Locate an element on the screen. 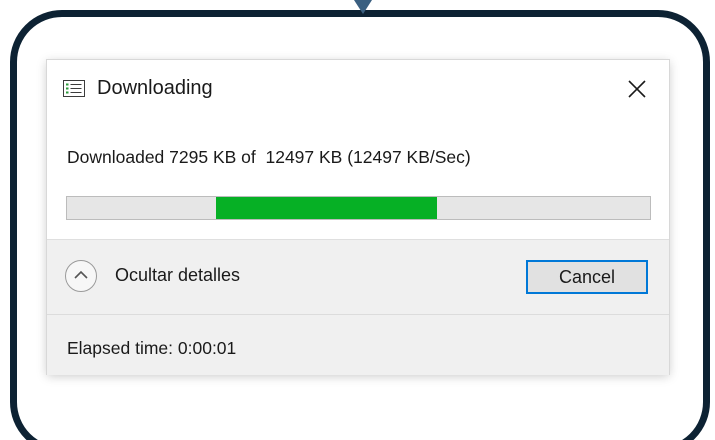 The width and height of the screenshot is (715, 440). progress-bar is located at coordinates (358, 208).